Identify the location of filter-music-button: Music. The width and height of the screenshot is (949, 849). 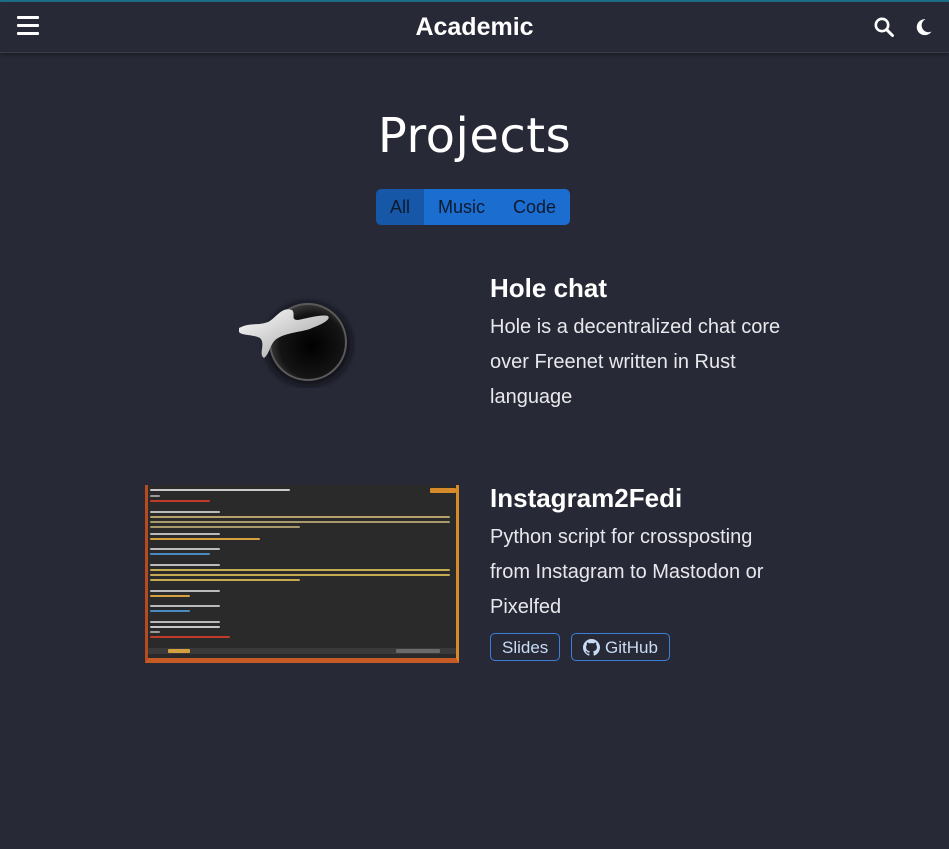
(462, 207).